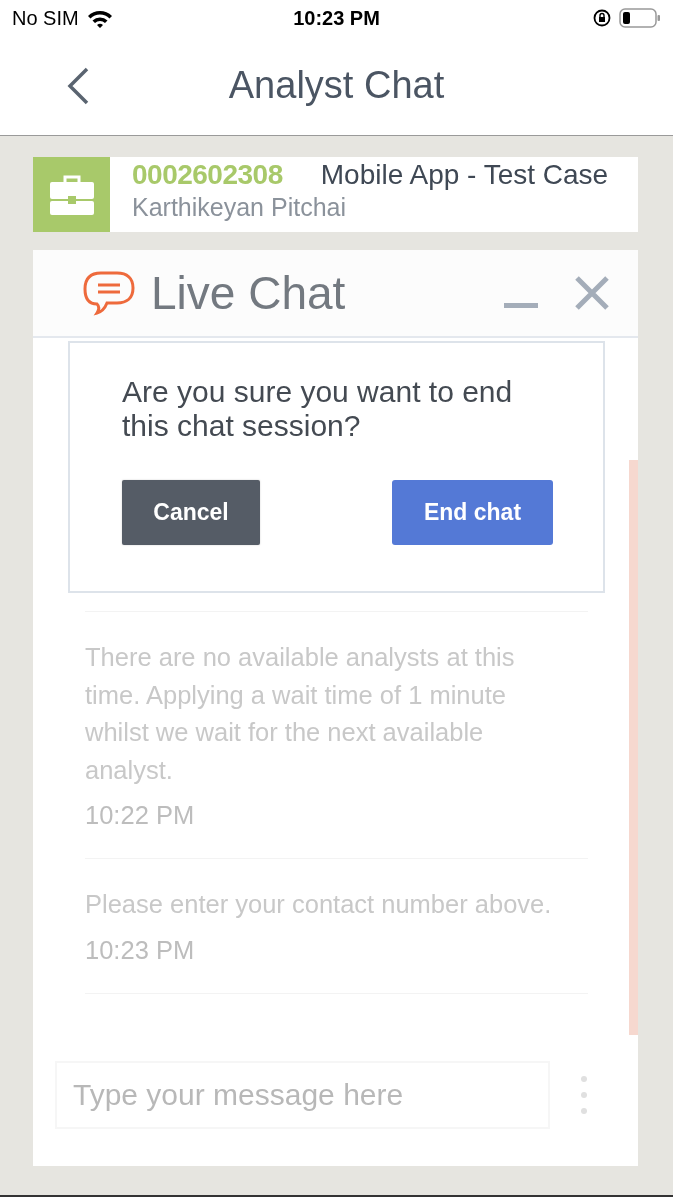 This screenshot has height=1197, width=673. What do you see at coordinates (248, 293) in the screenshot?
I see `chat-title: Live Chat` at bounding box center [248, 293].